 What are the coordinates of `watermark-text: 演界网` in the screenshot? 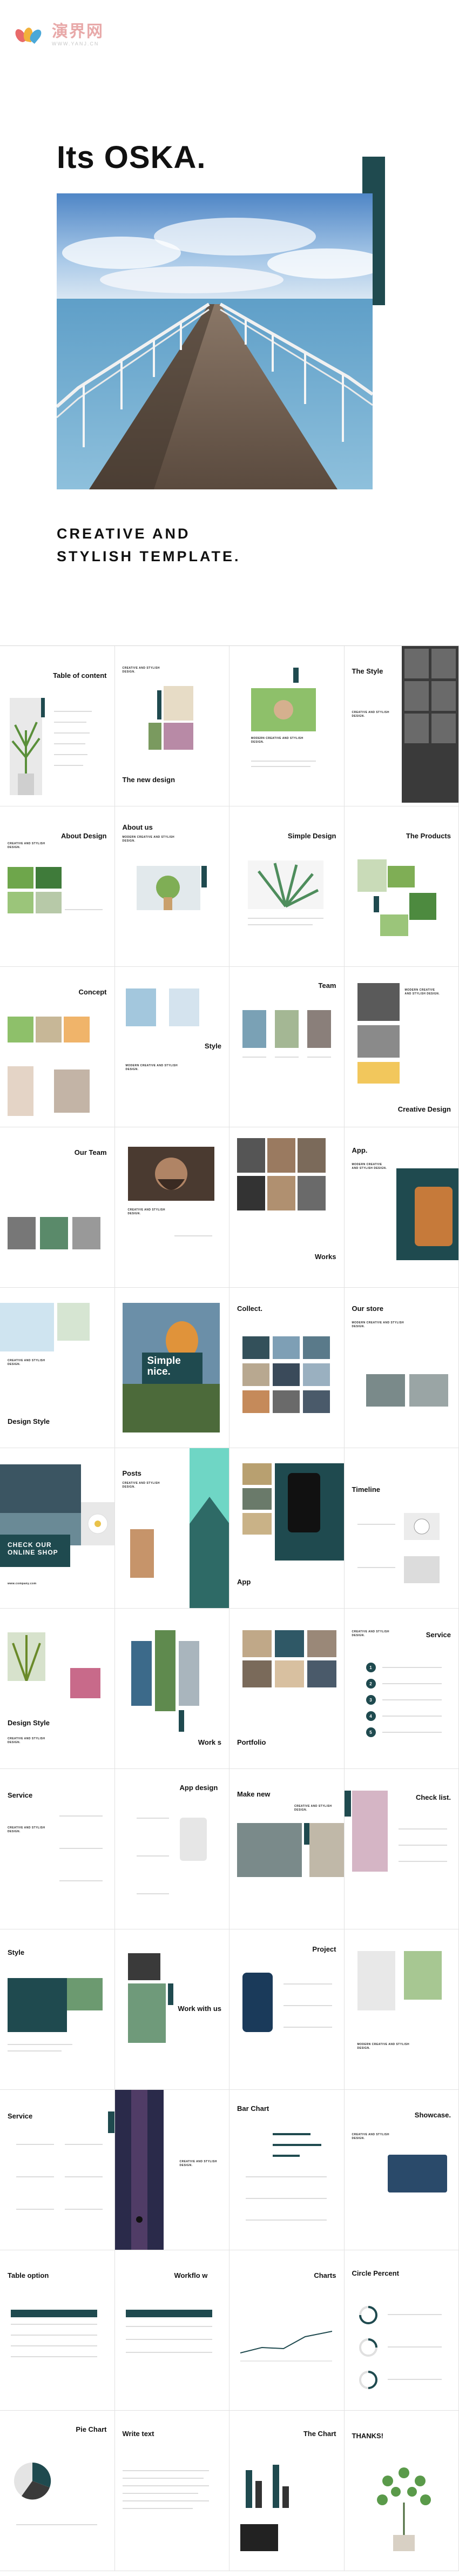 It's located at (78, 32).